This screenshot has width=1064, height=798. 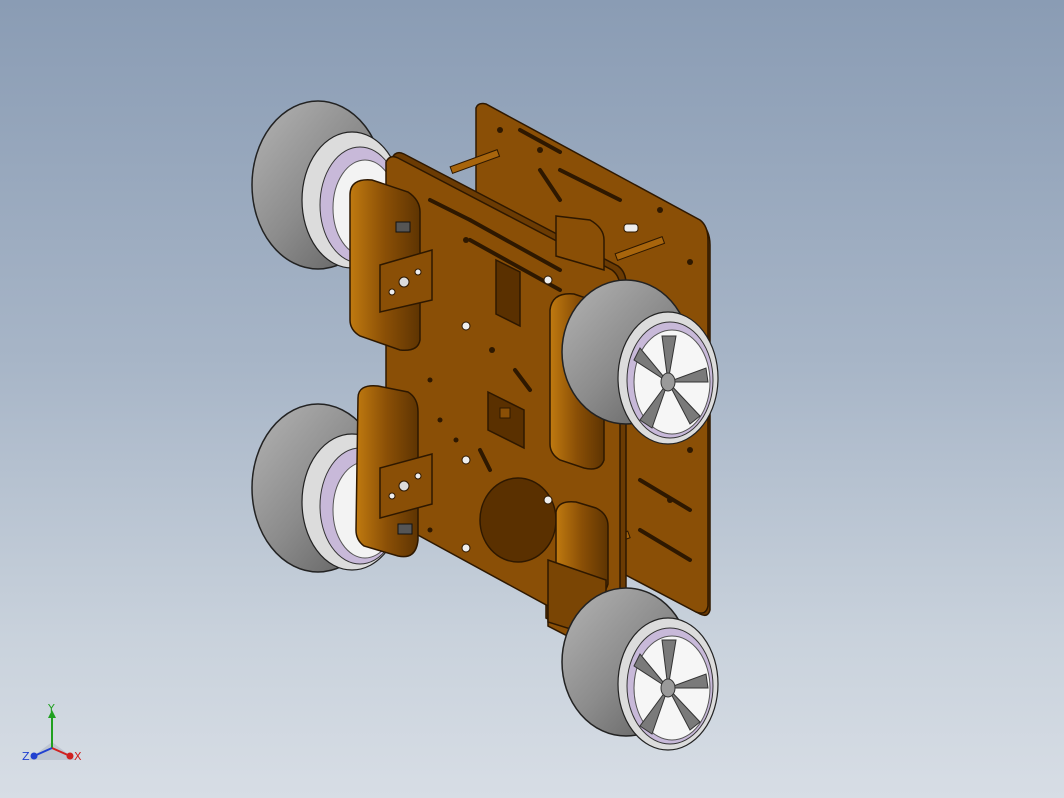 I want to click on z-axis-label: Z, so click(x=26, y=756).